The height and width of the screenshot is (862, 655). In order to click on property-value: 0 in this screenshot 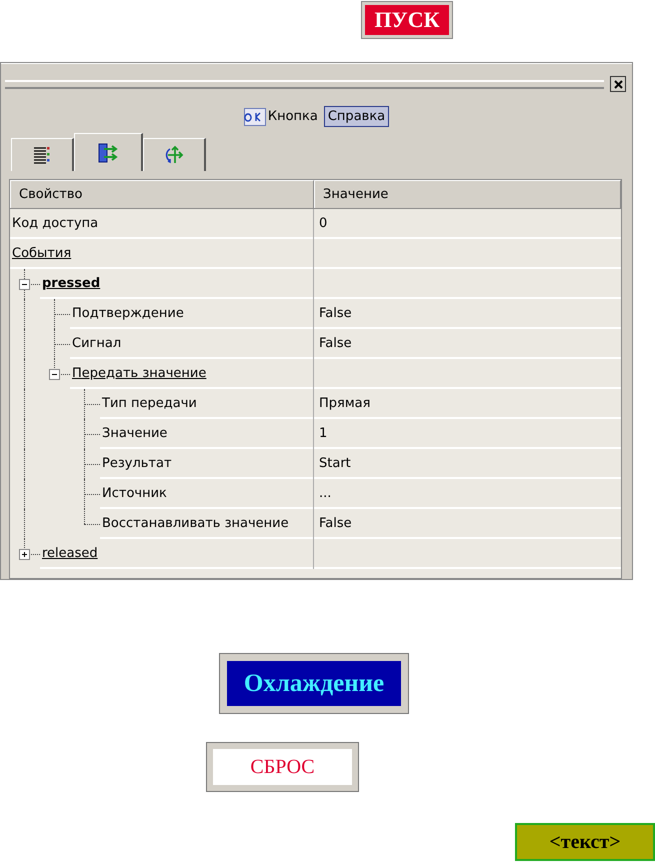, I will do `click(467, 224)`.